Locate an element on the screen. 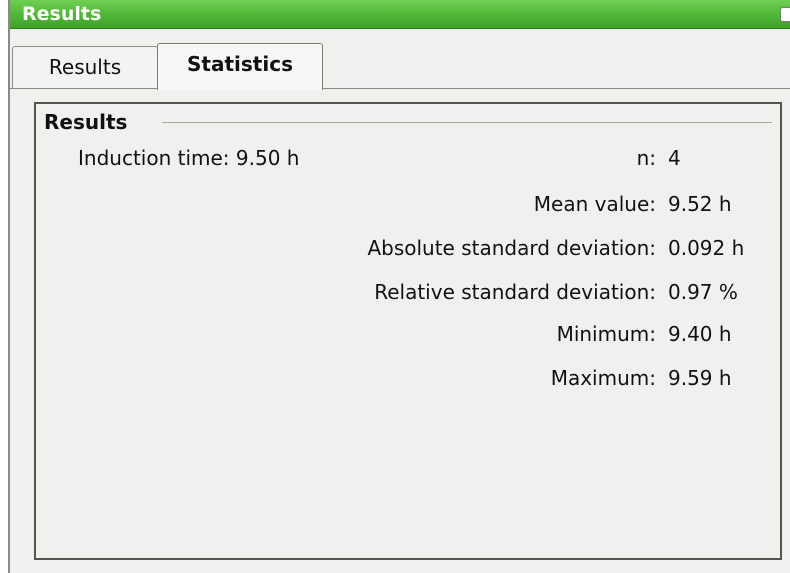 The height and width of the screenshot is (573, 790). mean-value-label: Mean value: is located at coordinates (594, 204).